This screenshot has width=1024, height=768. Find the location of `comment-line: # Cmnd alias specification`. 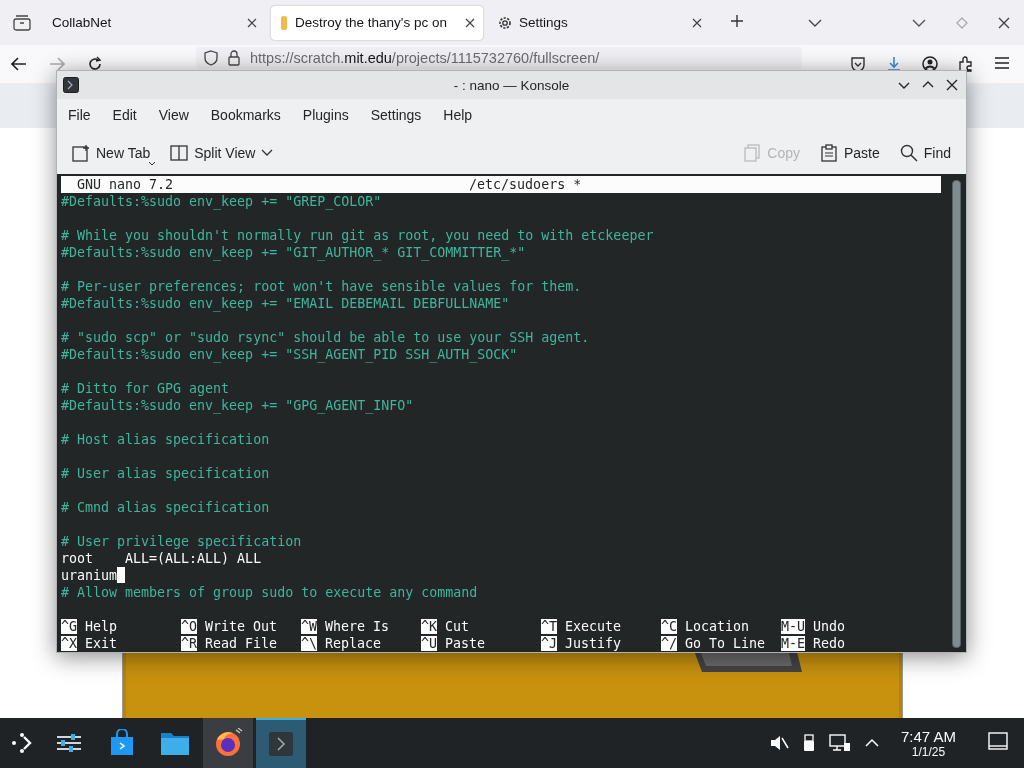

comment-line: # Cmnd alias specification is located at coordinates (165, 507).